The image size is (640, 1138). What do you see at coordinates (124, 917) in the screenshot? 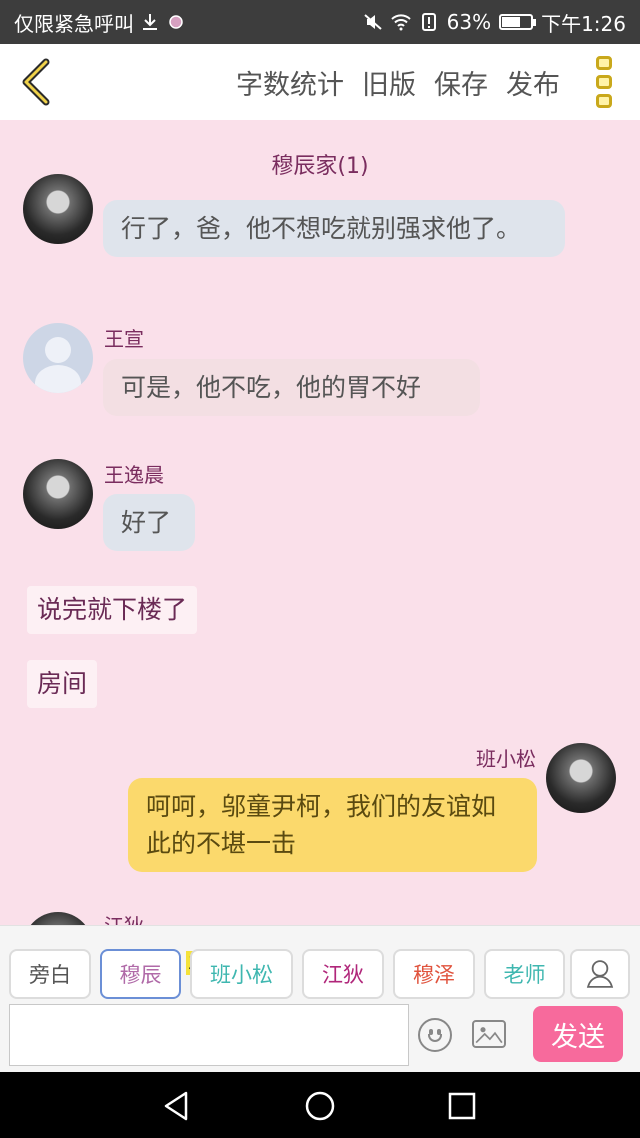
I see `speaker-name: 江狄` at bounding box center [124, 917].